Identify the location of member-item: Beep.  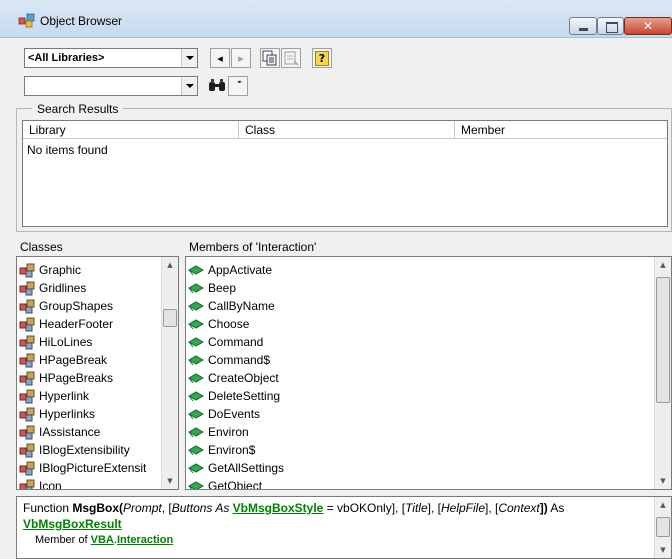
(211, 288).